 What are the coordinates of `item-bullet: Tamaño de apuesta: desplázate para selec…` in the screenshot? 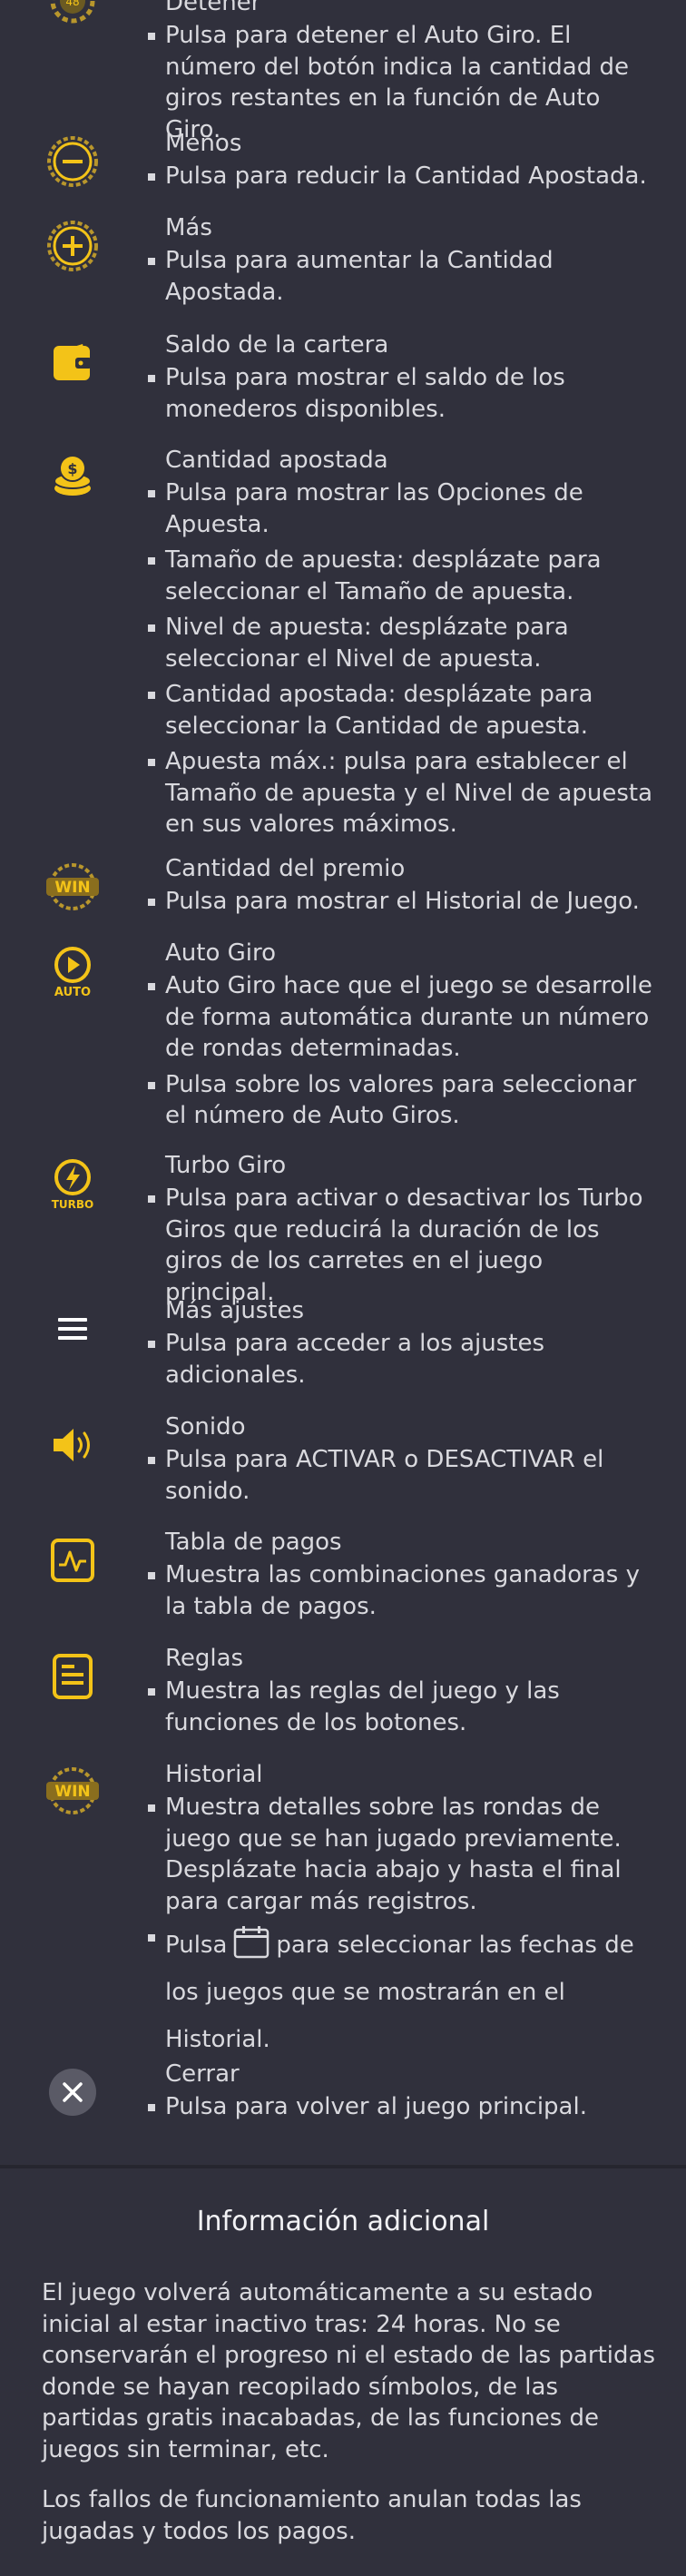 It's located at (401, 576).